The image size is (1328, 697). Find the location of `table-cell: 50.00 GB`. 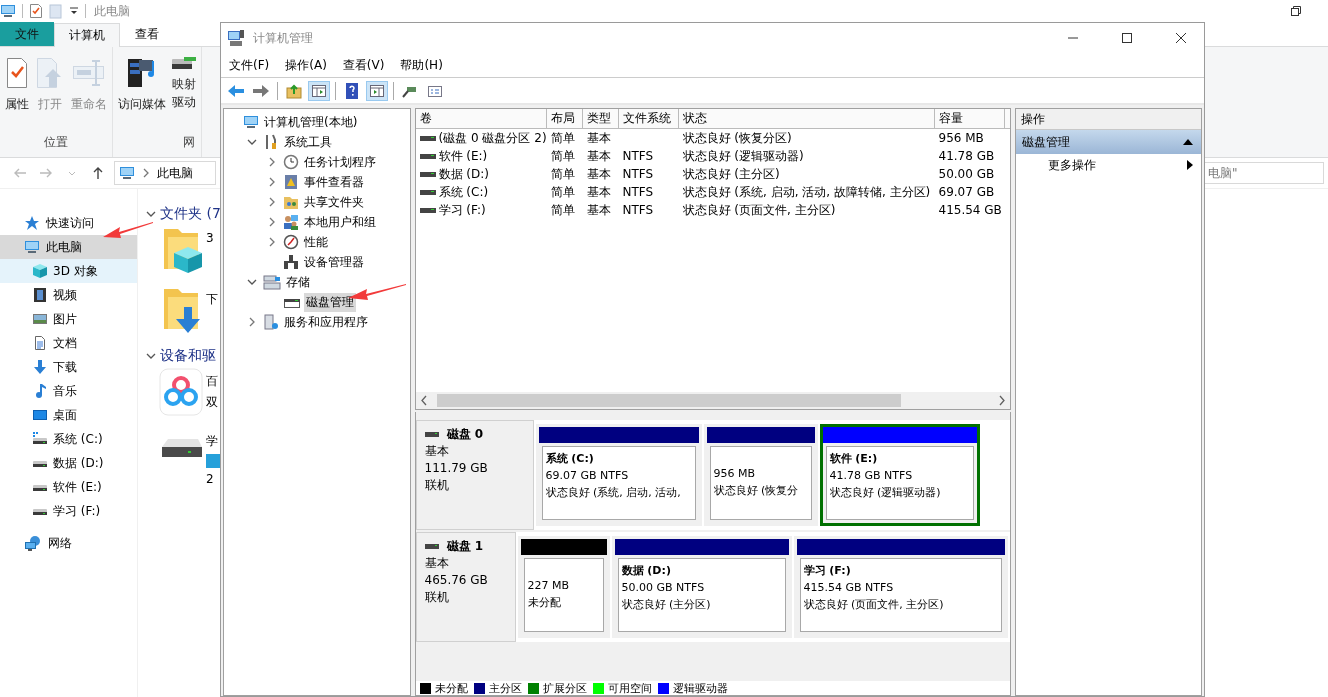

table-cell: 50.00 GB is located at coordinates (966, 174).